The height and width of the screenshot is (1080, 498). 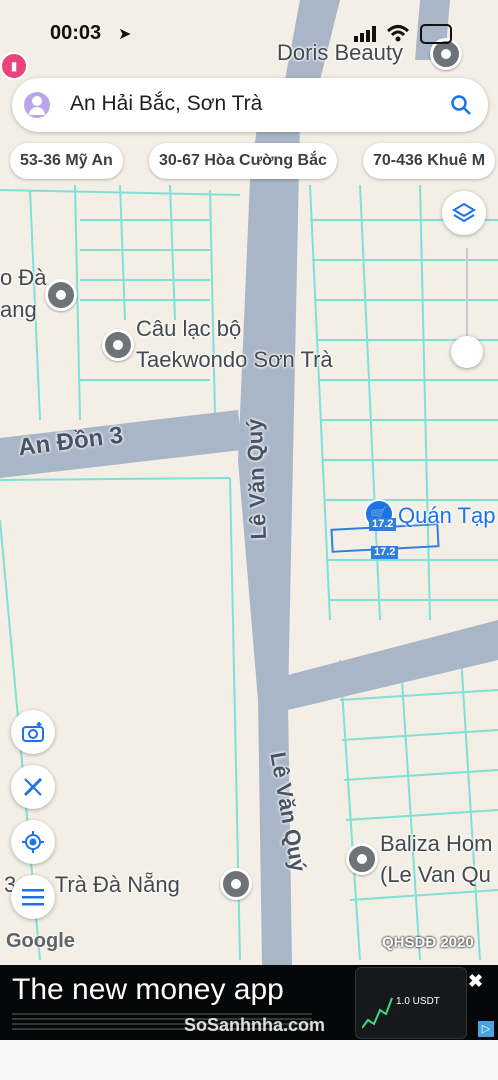 I want to click on avatar-icon, so click(x=37, y=105).